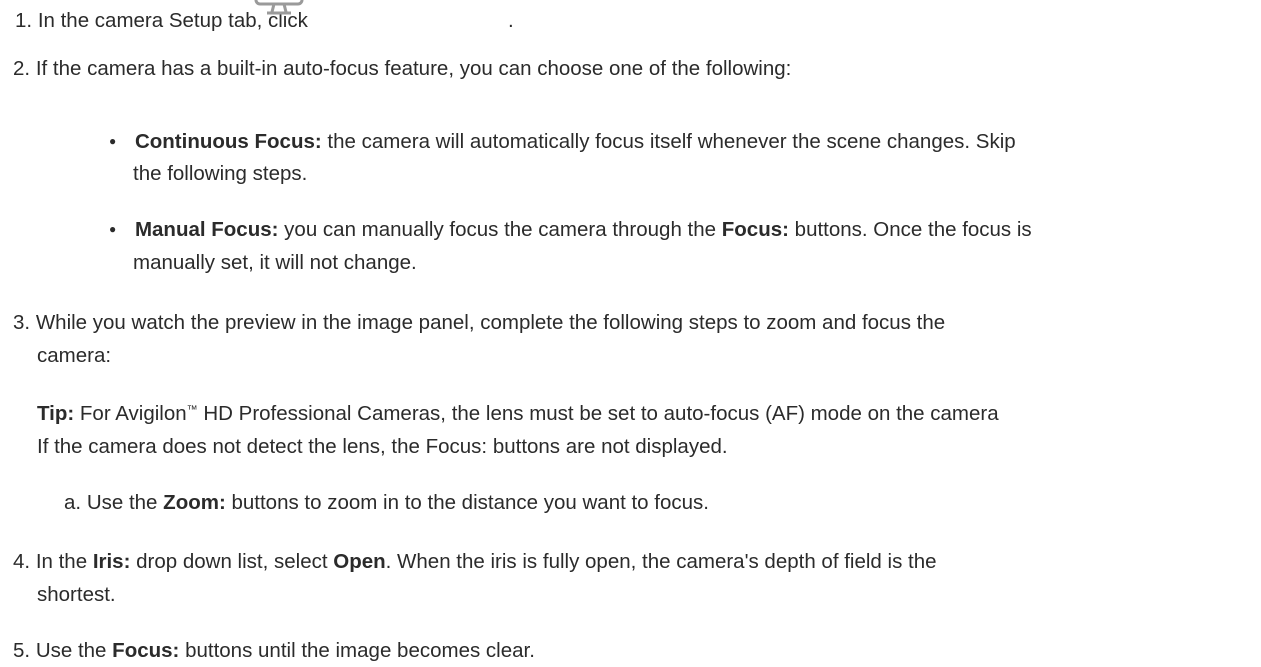 This screenshot has height=667, width=1261. I want to click on step-4-line2: shortest., so click(76, 594).